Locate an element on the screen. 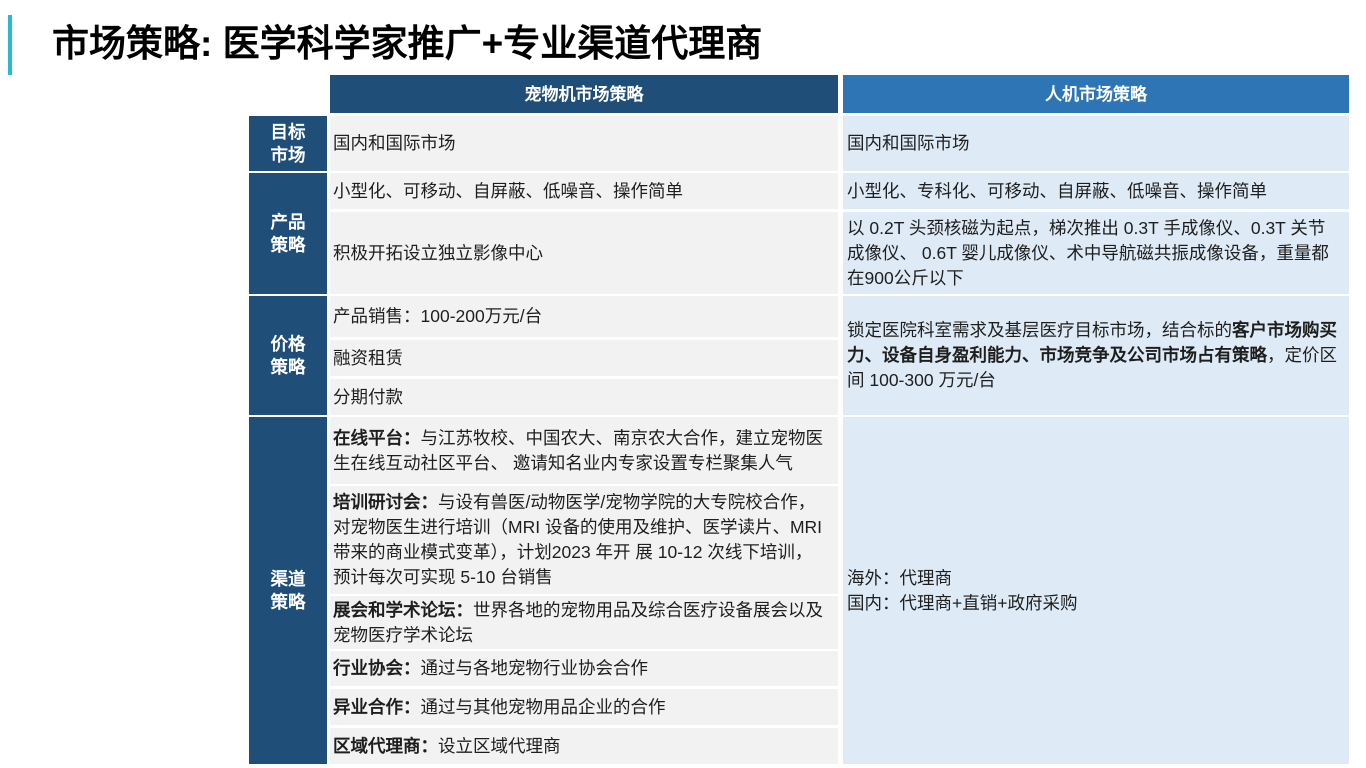 This screenshot has width=1366, height=768. cell-text: 行业协会：通过与各地宠物行业协会合作 is located at coordinates (580, 668).